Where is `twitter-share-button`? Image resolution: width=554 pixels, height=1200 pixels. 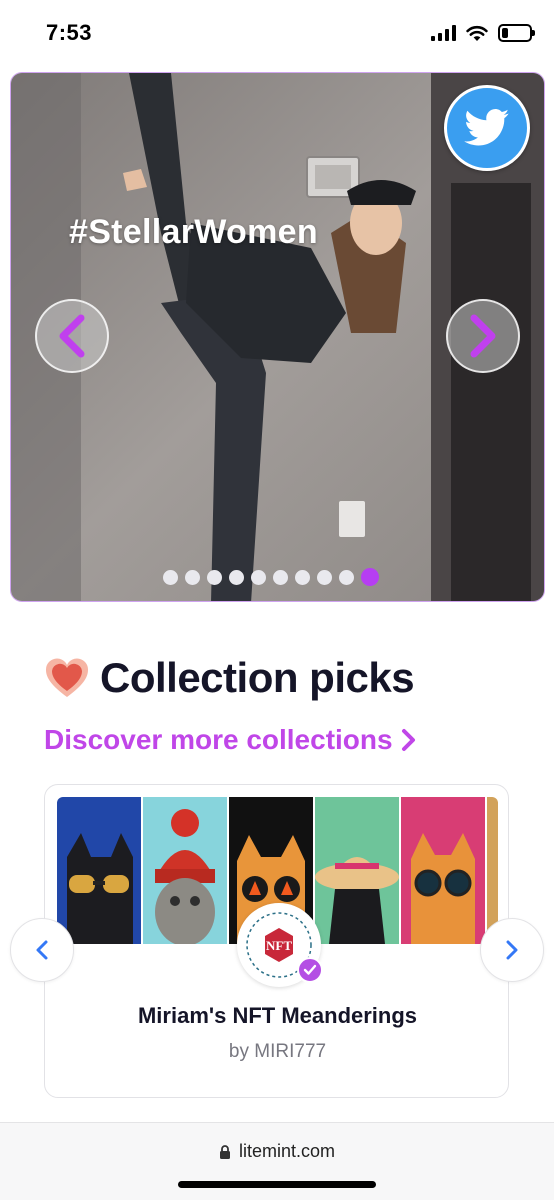
twitter-share-button is located at coordinates (487, 128).